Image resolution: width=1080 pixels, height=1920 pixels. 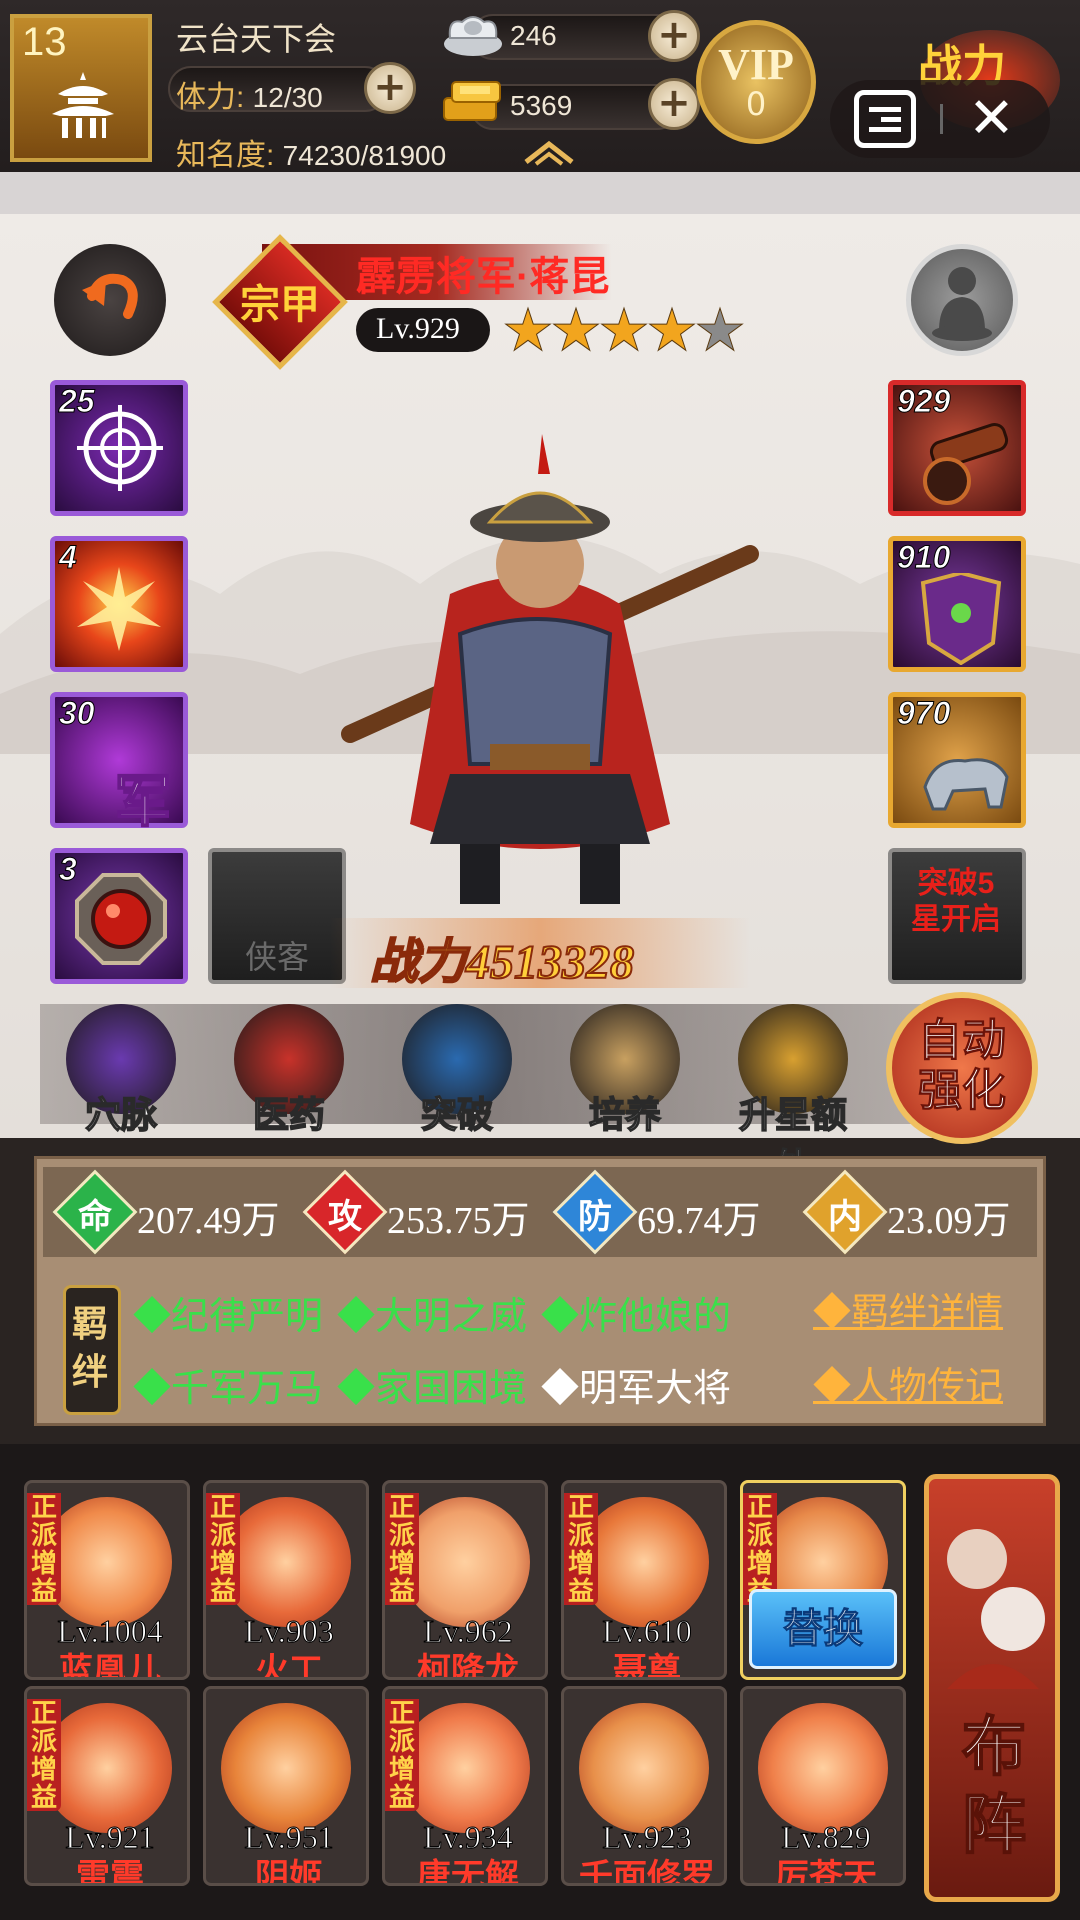 What do you see at coordinates (674, 104) in the screenshot?
I see `add-gold-button: +` at bounding box center [674, 104].